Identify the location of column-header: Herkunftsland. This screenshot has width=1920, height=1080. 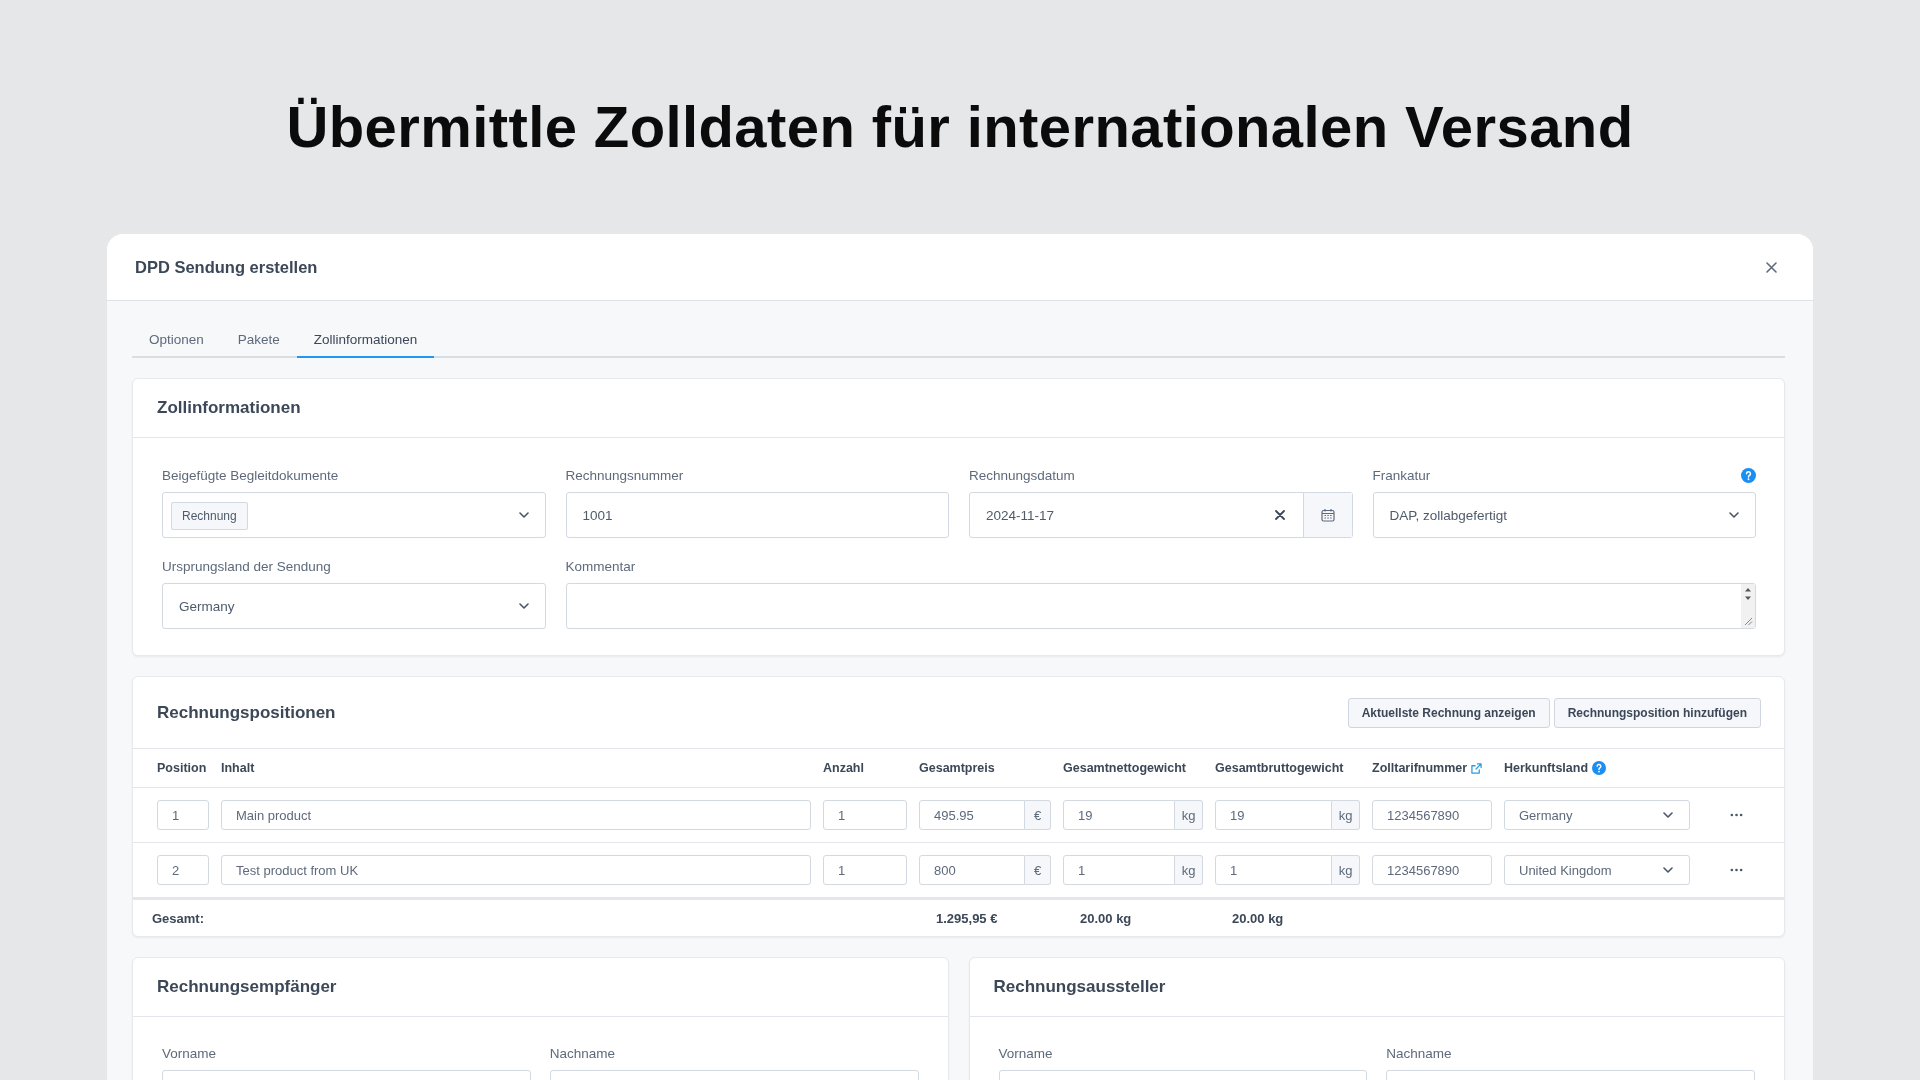
(1546, 768).